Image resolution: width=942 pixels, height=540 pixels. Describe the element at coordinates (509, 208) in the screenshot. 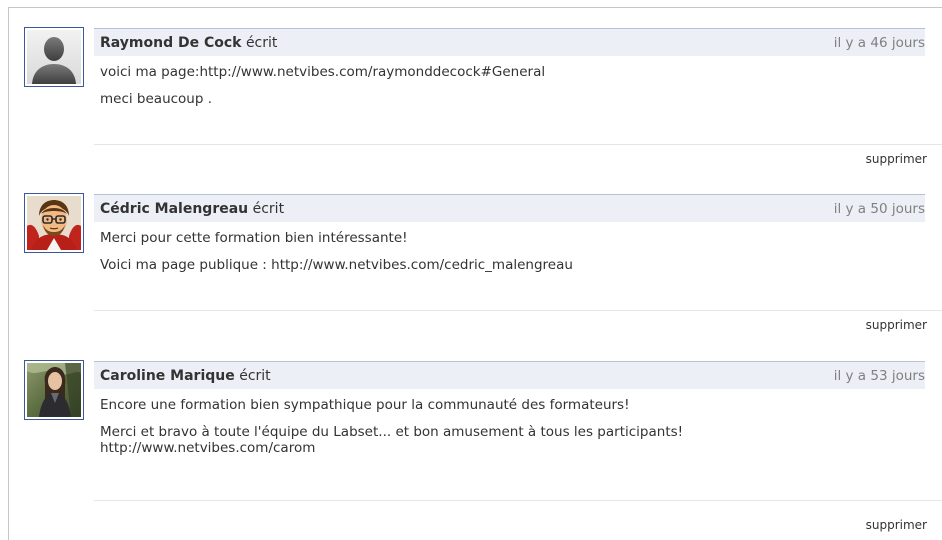

I see `comment-header: Cédric Malengreau écrit il y a 50 jours` at that location.